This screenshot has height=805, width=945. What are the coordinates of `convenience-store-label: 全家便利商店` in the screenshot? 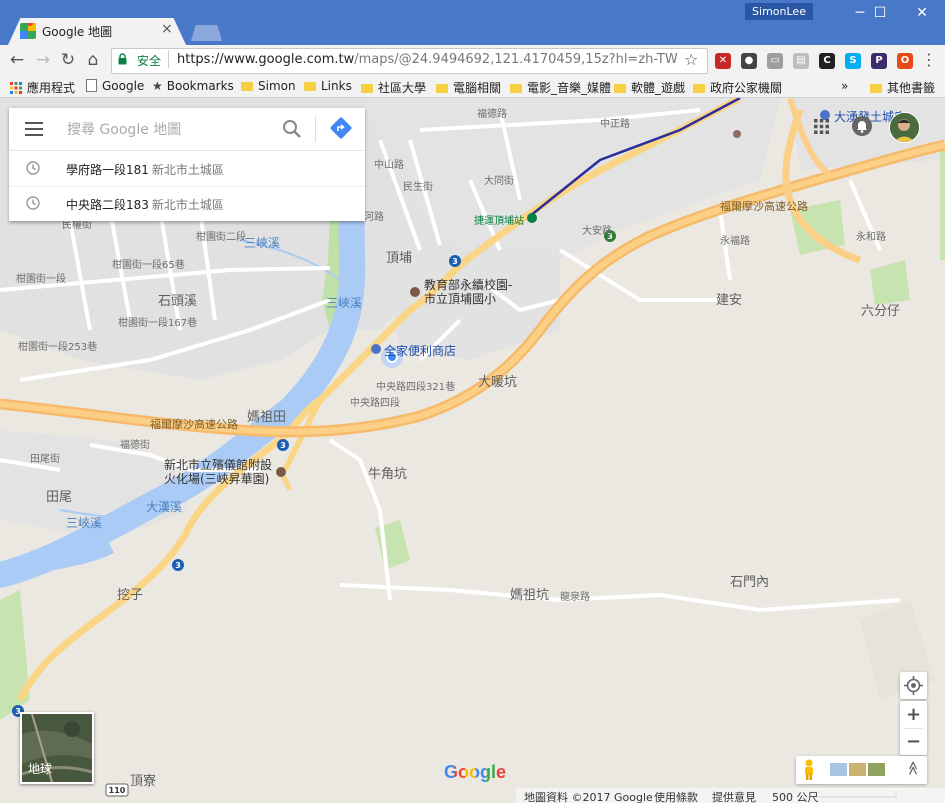 It's located at (420, 350).